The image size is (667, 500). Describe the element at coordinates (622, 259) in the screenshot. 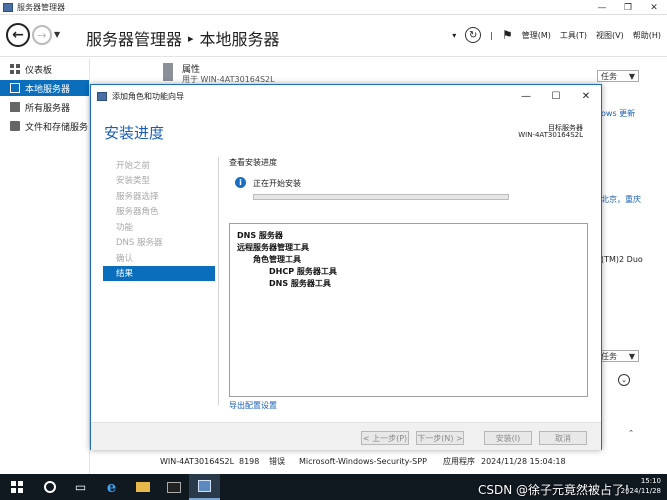

I see `processor-info: (TM)2 Duo` at that location.